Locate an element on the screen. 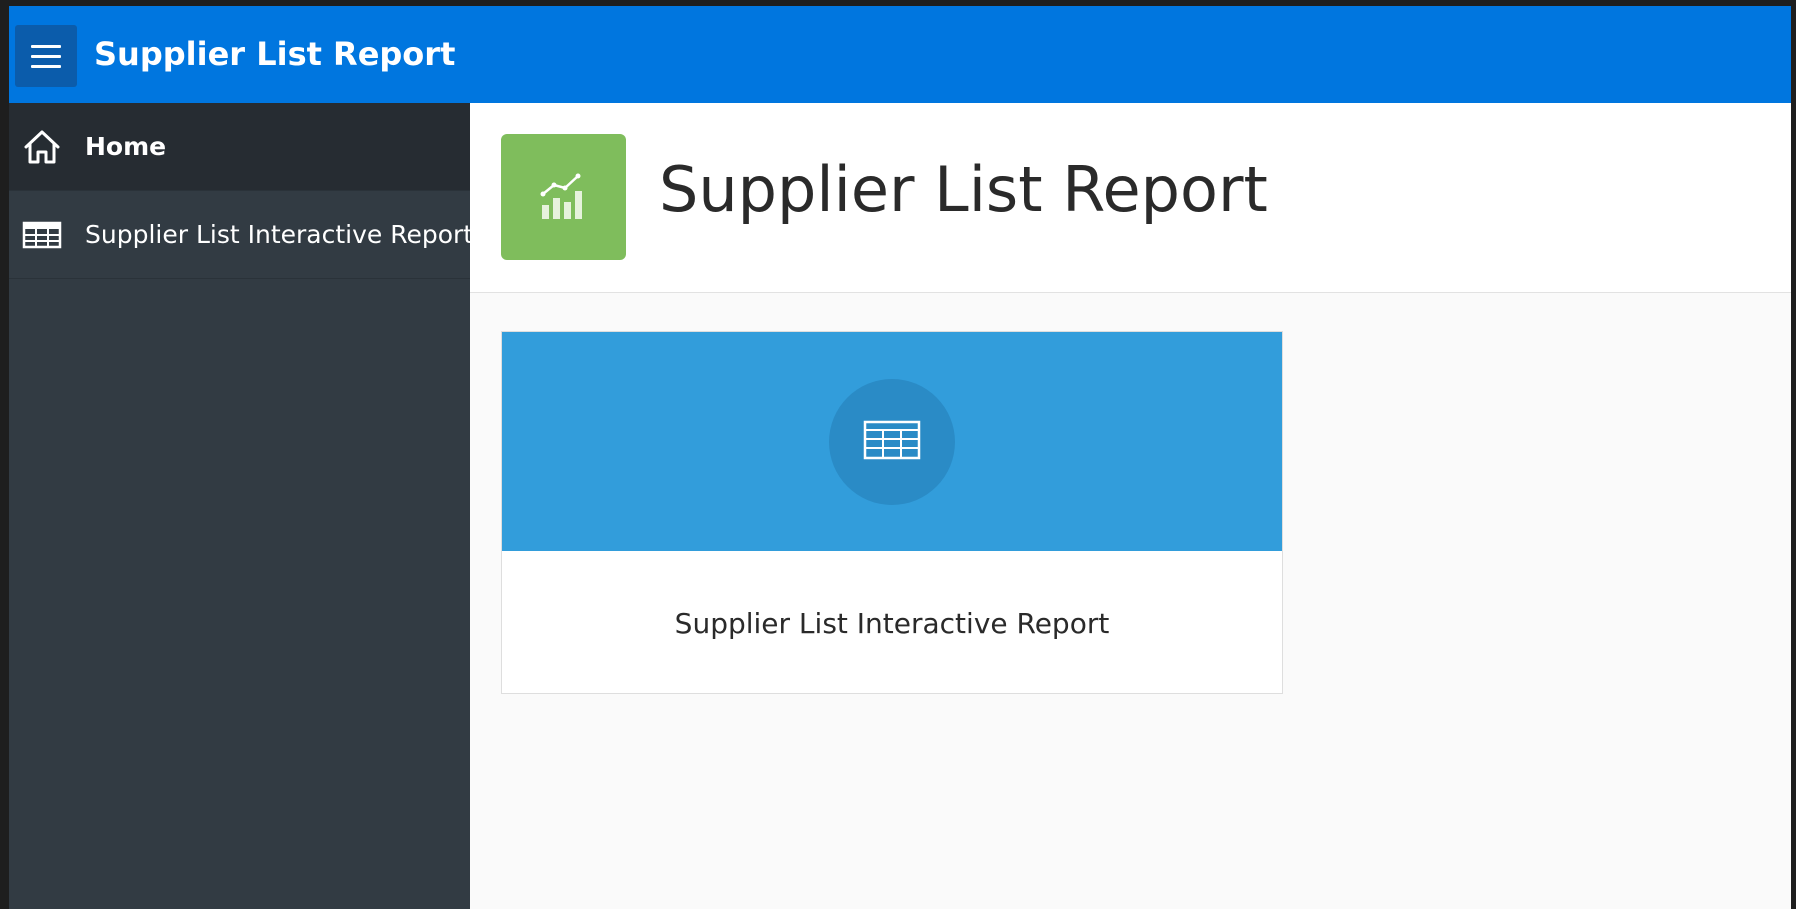 The height and width of the screenshot is (909, 1796). card-banner is located at coordinates (892, 441).